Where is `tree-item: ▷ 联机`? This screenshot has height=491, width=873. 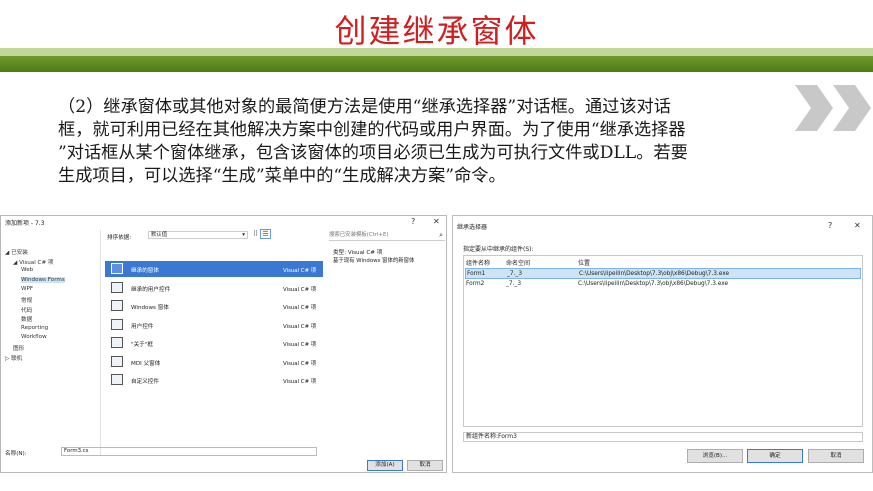
tree-item: ▷ 联机 is located at coordinates (13, 358).